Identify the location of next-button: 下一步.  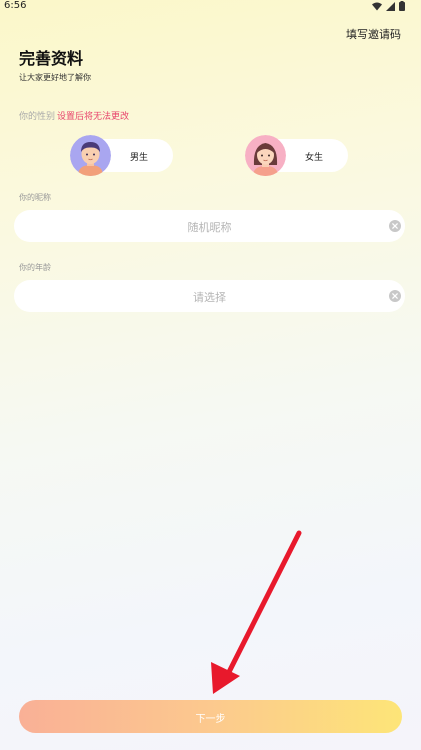
(210, 716).